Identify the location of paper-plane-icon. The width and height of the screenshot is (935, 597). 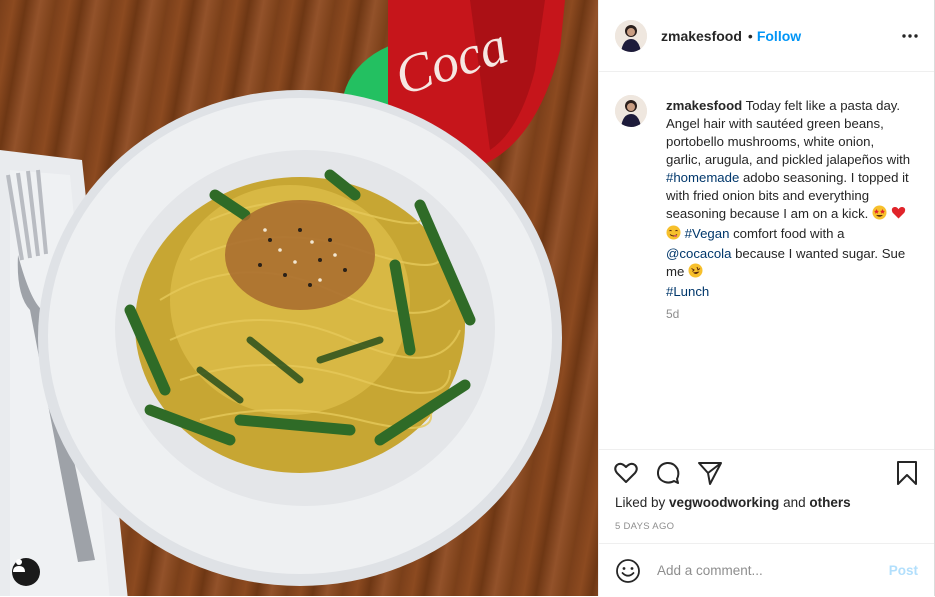
(710, 473).